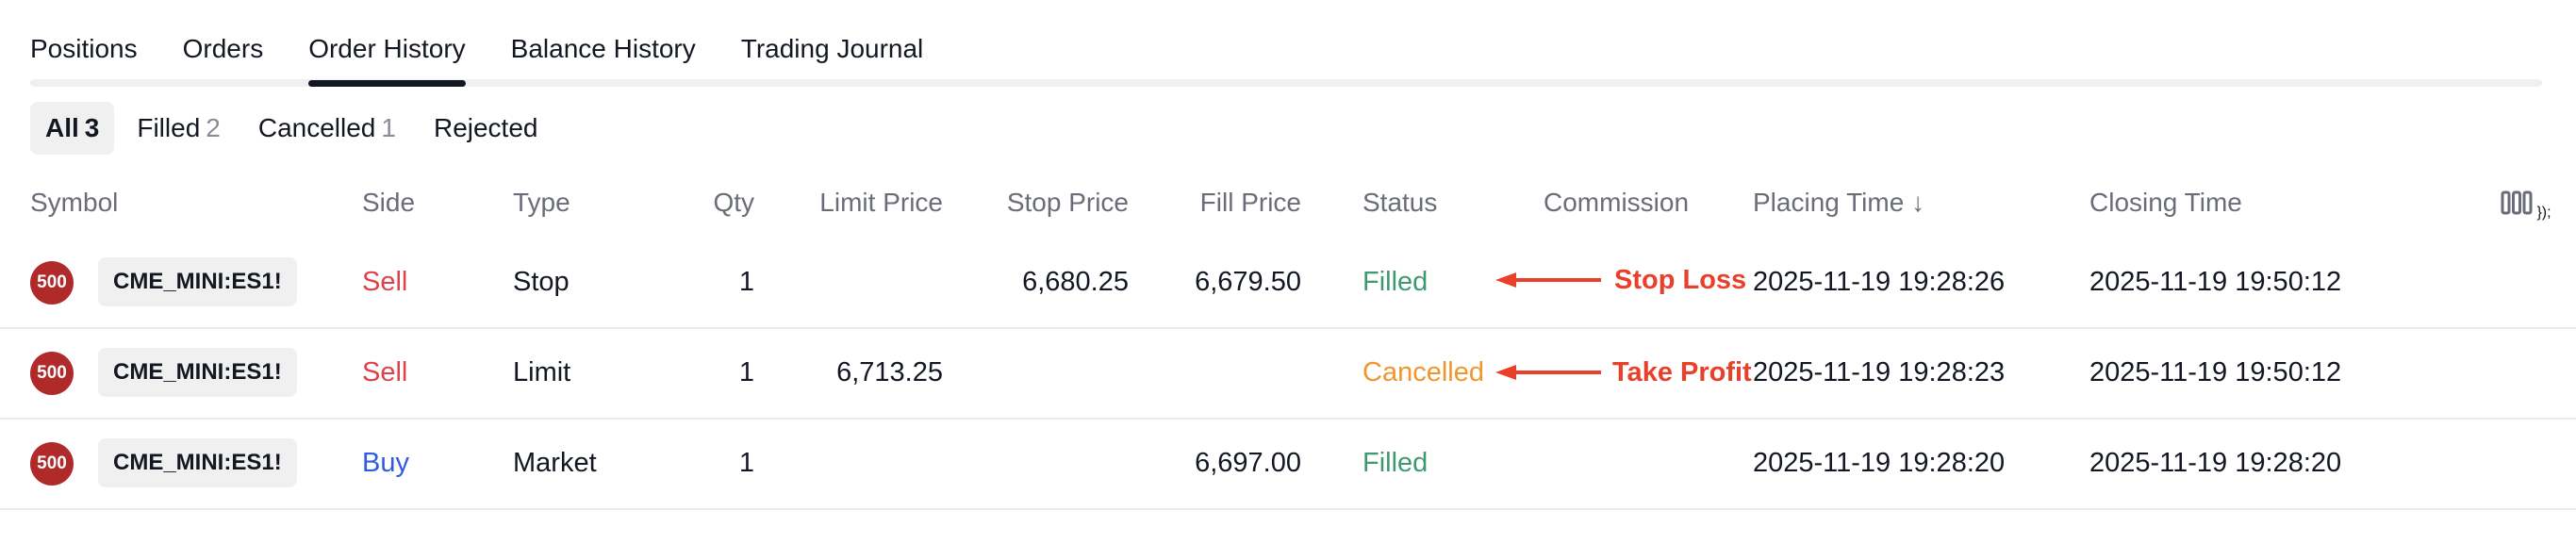 The image size is (2576, 560). What do you see at coordinates (1399, 203) in the screenshot?
I see `column-header-status: Status` at bounding box center [1399, 203].